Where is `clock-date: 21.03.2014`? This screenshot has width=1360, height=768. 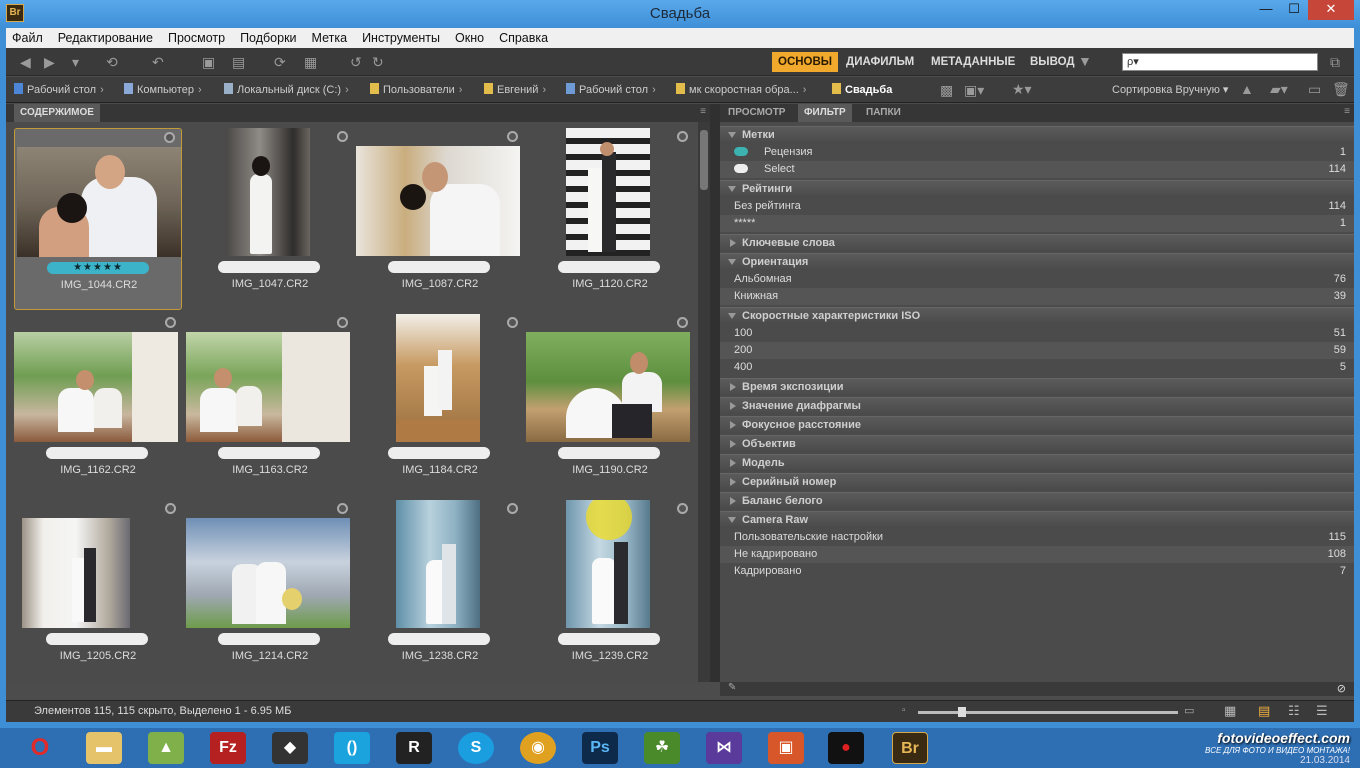 clock-date: 21.03.2014 is located at coordinates (1277, 760).